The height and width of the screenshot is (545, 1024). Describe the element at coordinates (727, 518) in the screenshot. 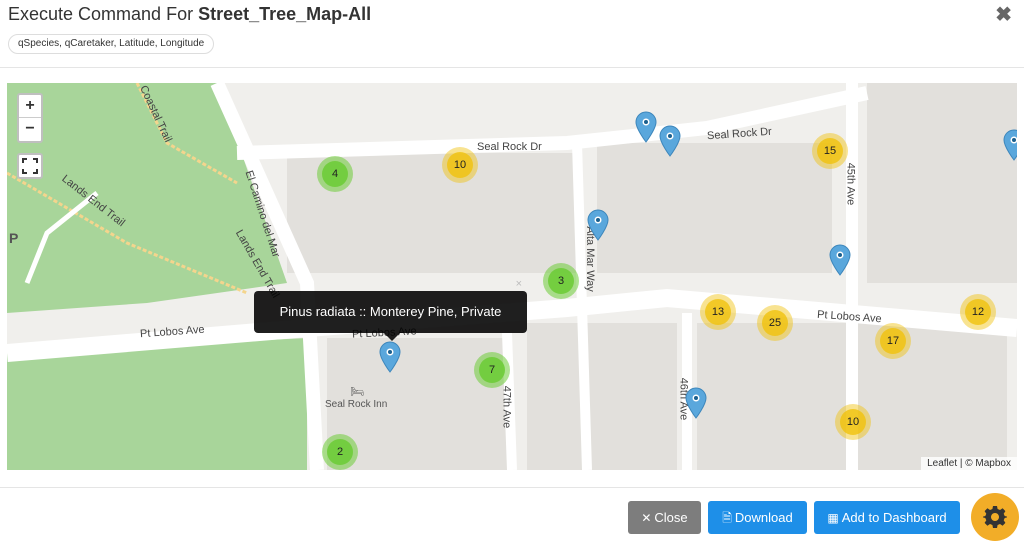

I see `file-icon: 🗎` at that location.